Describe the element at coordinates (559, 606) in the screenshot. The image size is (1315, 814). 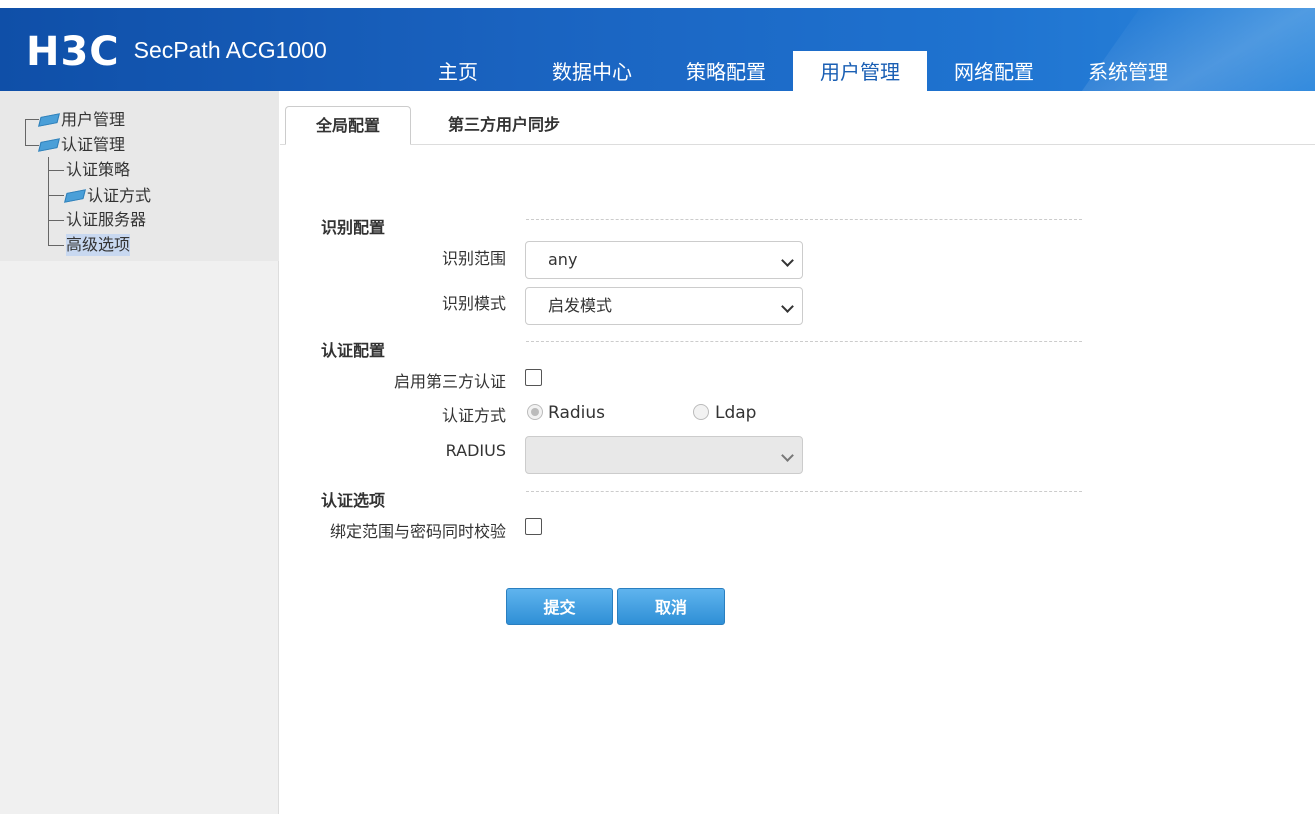
I see `submit-button: 提交` at that location.